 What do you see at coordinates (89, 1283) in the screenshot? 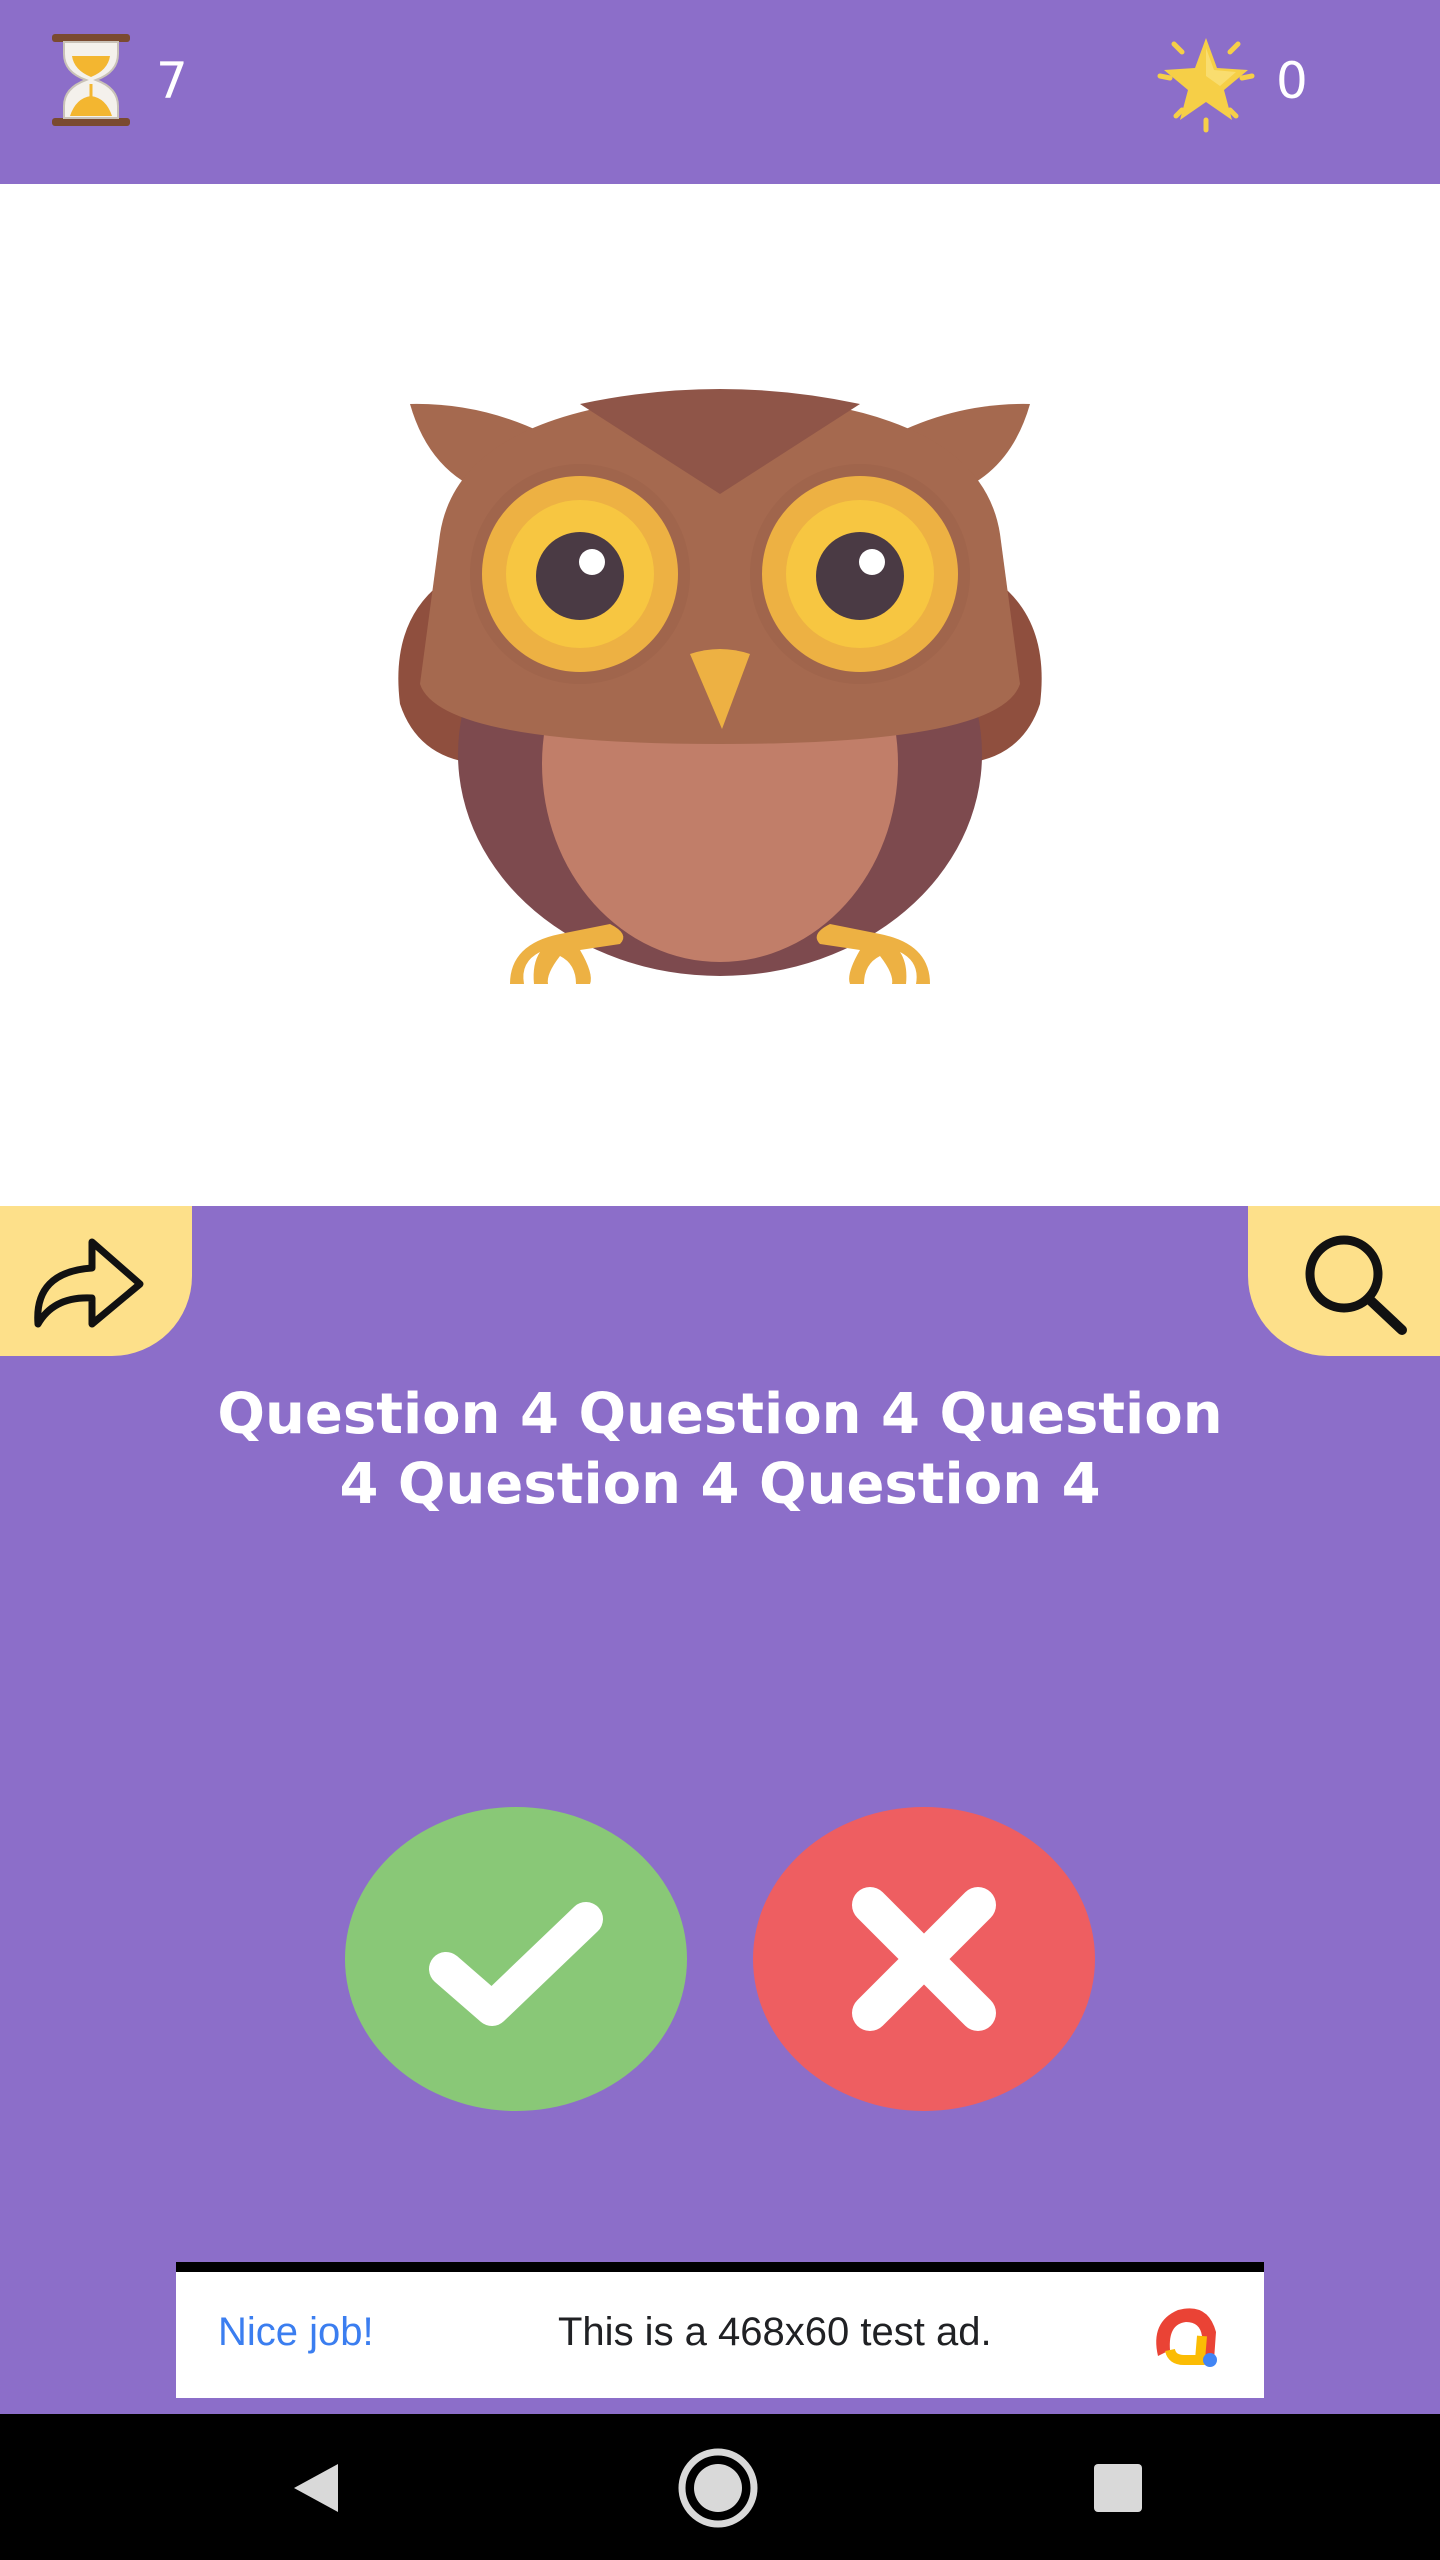
I see `share-arrow-icon` at bounding box center [89, 1283].